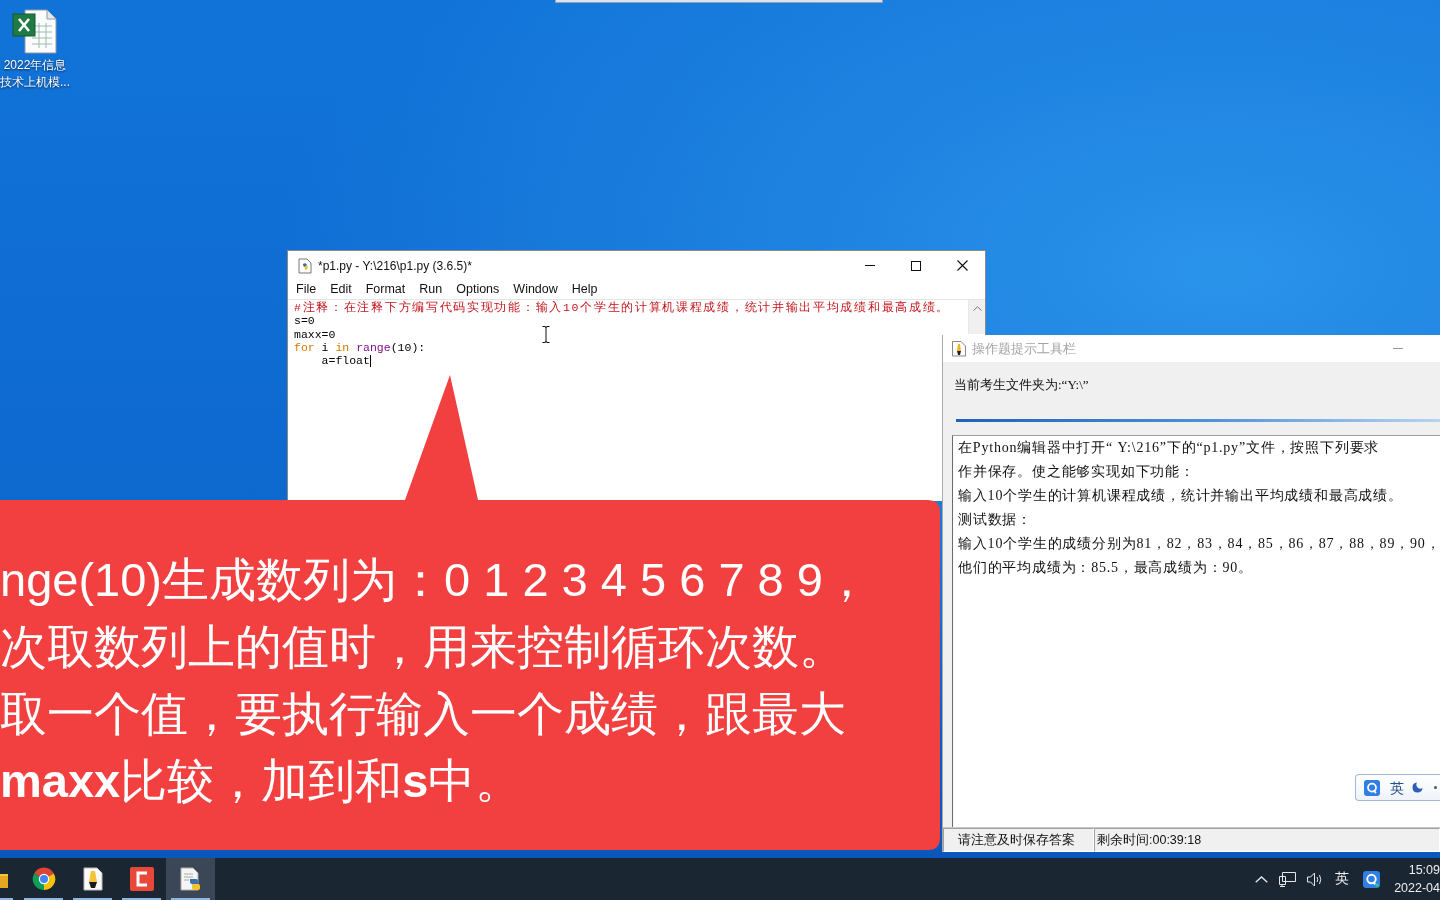  What do you see at coordinates (423, 646) in the screenshot?
I see `callout-line: 次取数列上的值时，用来控制循环次数。` at bounding box center [423, 646].